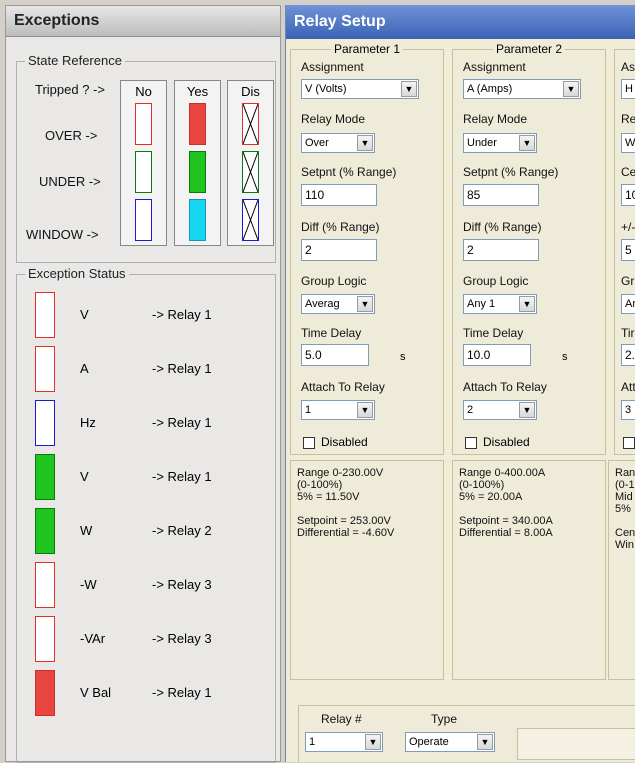  Describe the element at coordinates (625, 485) in the screenshot. I see `summary-line: (0-1` at that location.